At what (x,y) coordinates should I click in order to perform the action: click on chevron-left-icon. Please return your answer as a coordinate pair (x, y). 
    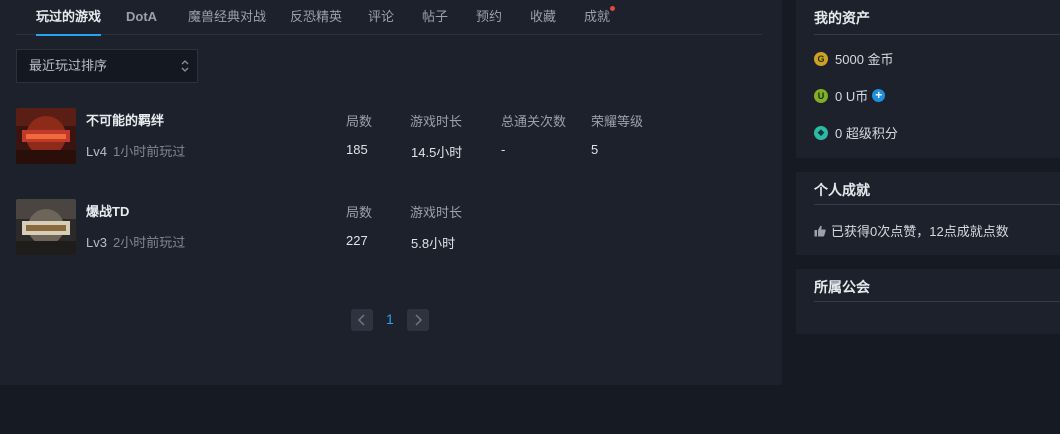
    Looking at the image, I should click on (361, 320).